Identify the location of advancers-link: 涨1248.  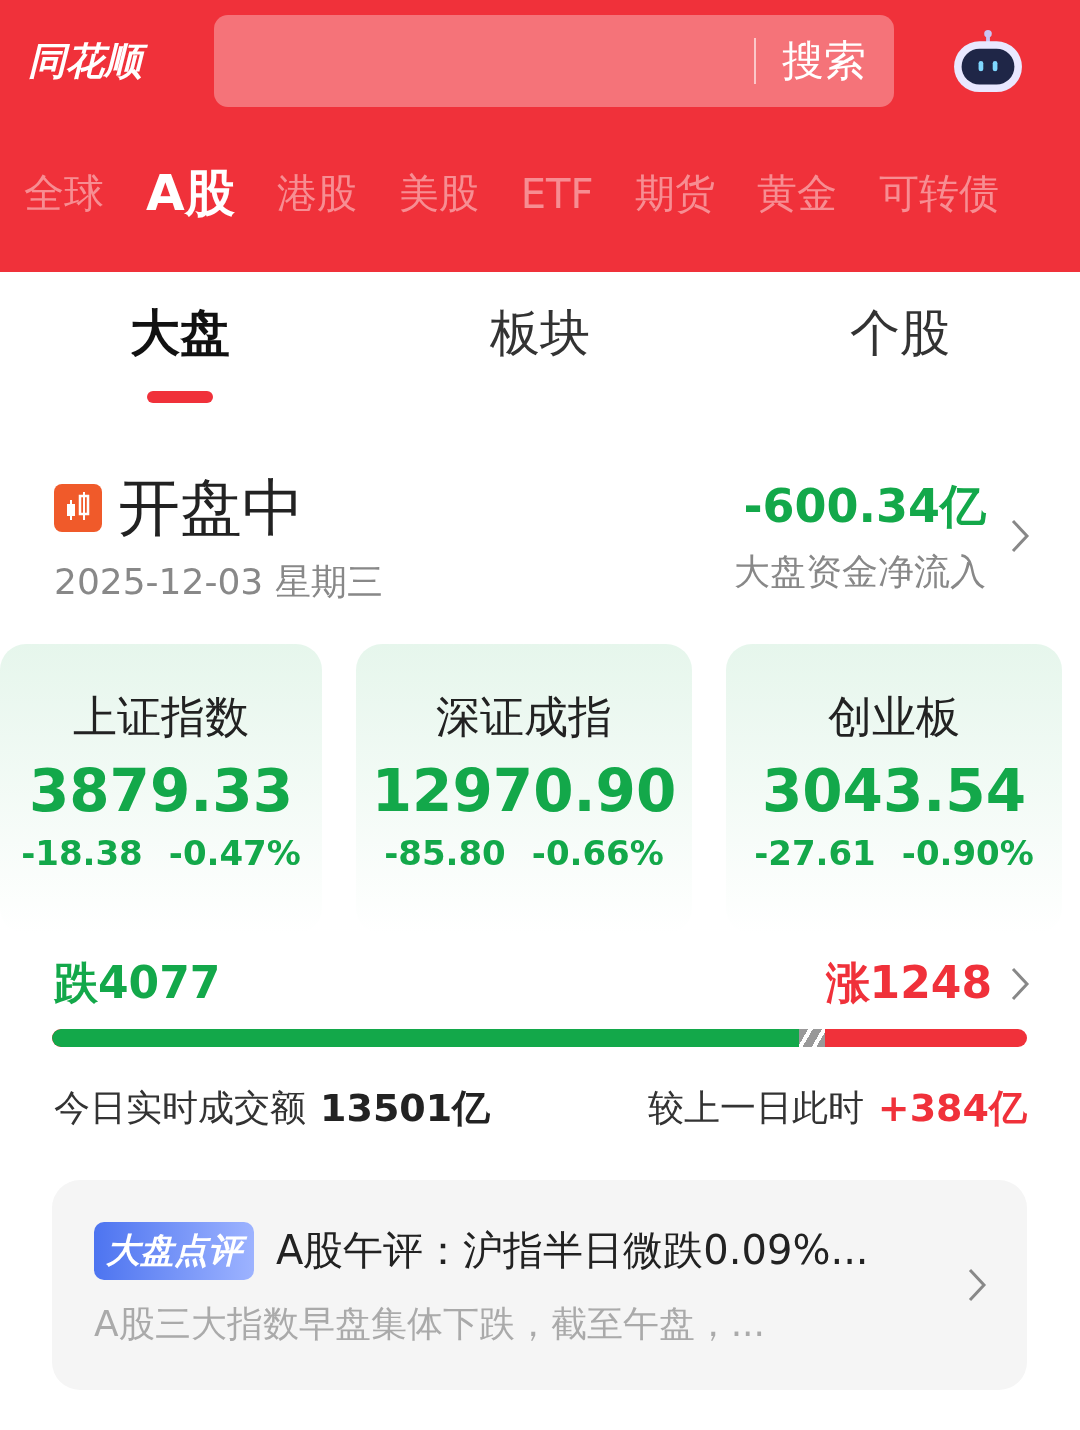
(927, 983).